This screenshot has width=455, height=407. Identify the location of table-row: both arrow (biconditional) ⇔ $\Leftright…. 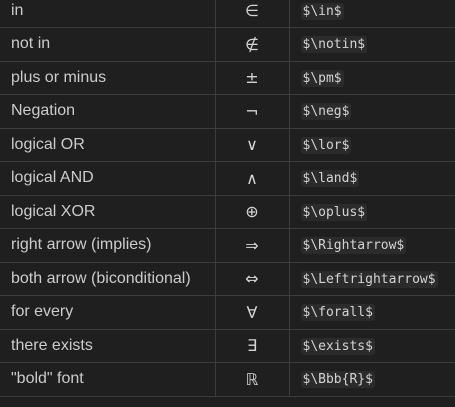
(227, 278).